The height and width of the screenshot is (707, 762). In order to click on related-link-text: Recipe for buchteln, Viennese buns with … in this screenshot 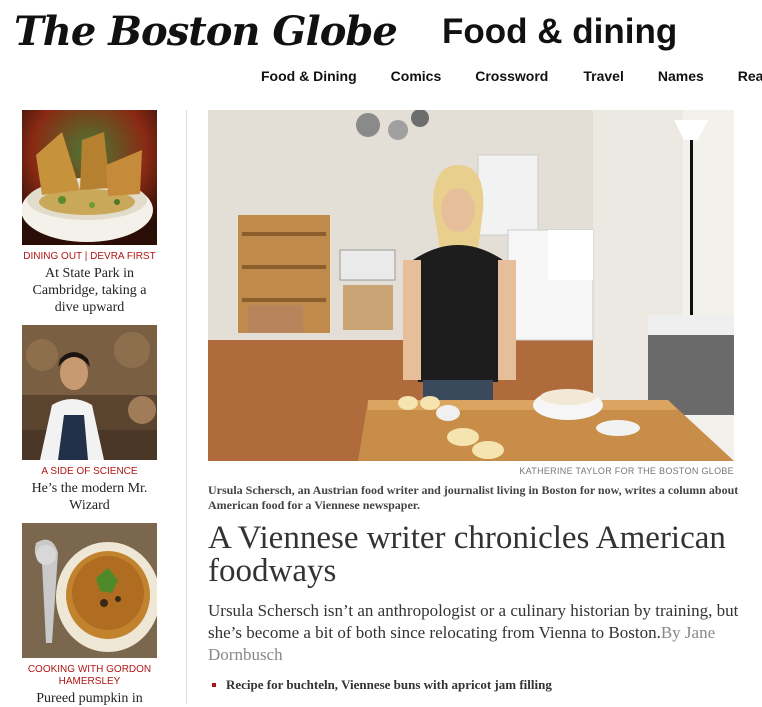, I will do `click(389, 684)`.